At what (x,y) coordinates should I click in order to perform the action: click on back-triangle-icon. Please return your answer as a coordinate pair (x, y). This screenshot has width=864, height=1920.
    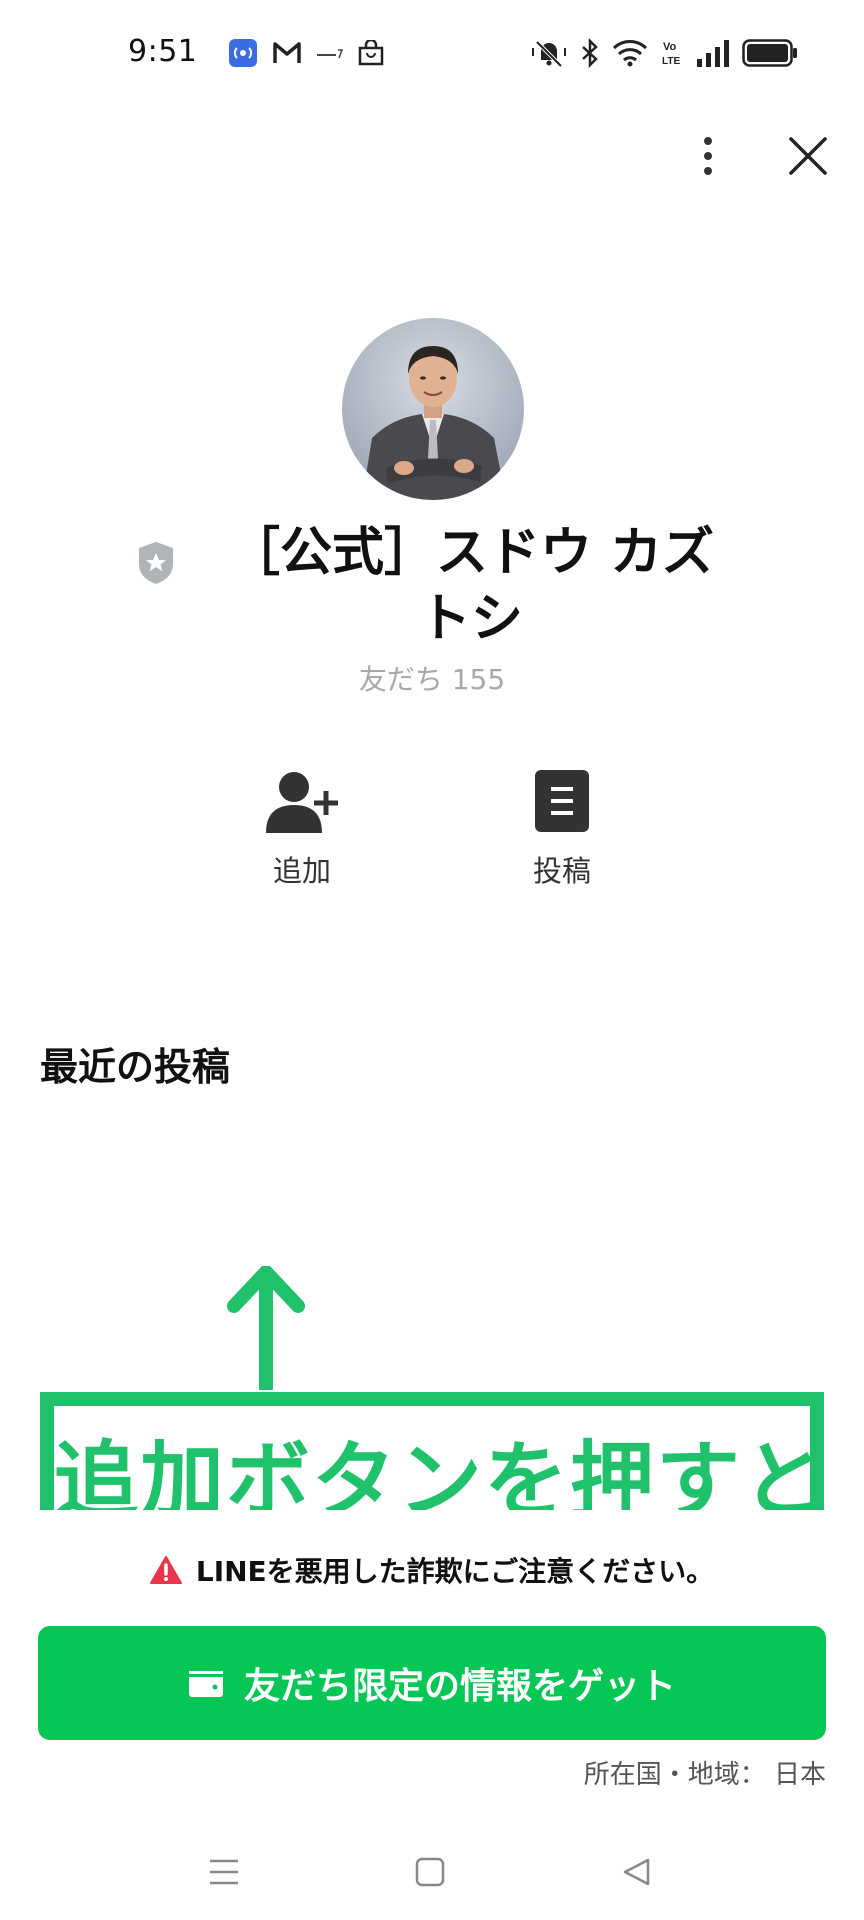
    Looking at the image, I should click on (636, 1872).